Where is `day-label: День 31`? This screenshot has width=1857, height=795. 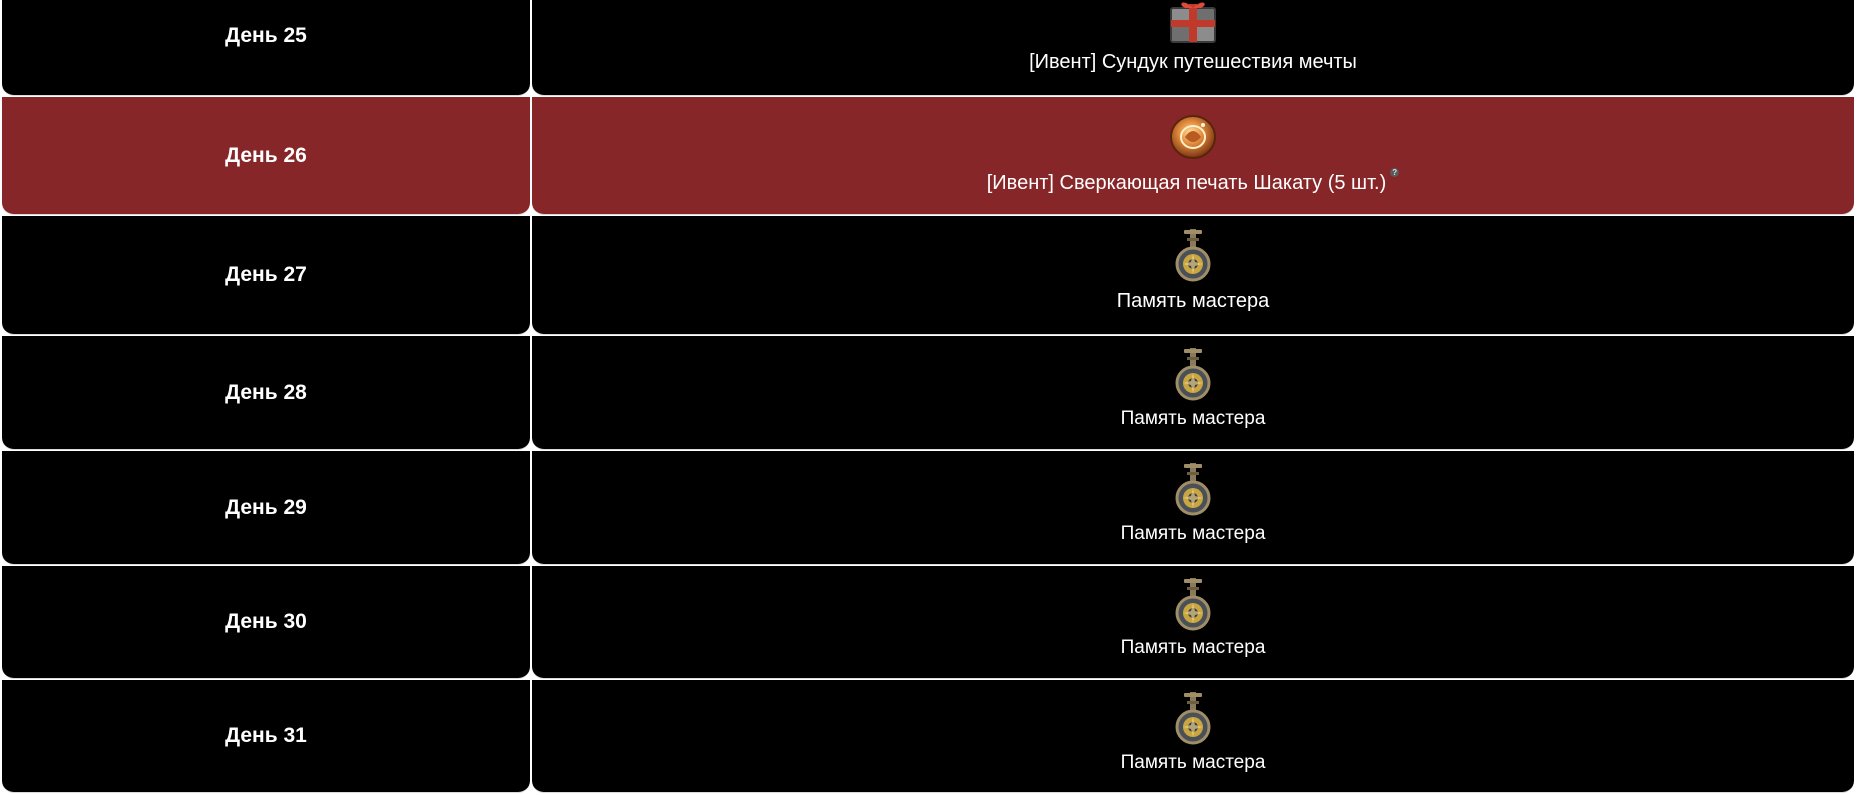 day-label: День 31 is located at coordinates (266, 735).